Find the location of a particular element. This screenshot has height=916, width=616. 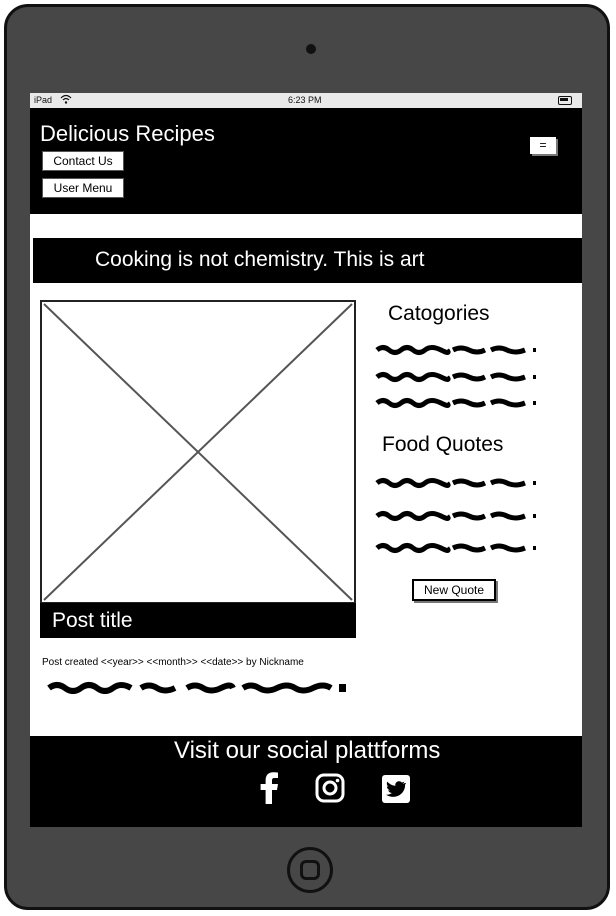

home-button is located at coordinates (310, 870).